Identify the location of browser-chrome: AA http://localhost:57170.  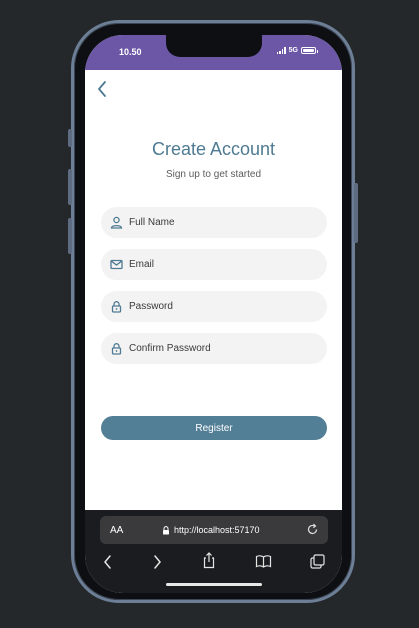
(213, 551).